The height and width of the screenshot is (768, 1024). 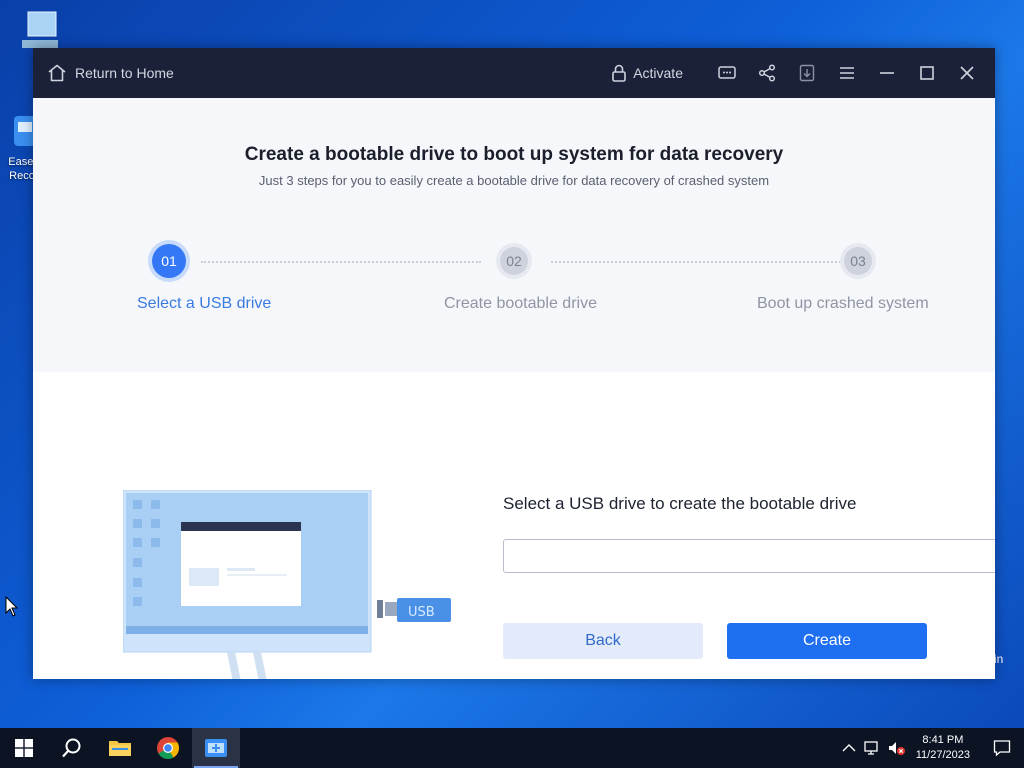 I want to click on chat-icon, so click(x=727, y=72).